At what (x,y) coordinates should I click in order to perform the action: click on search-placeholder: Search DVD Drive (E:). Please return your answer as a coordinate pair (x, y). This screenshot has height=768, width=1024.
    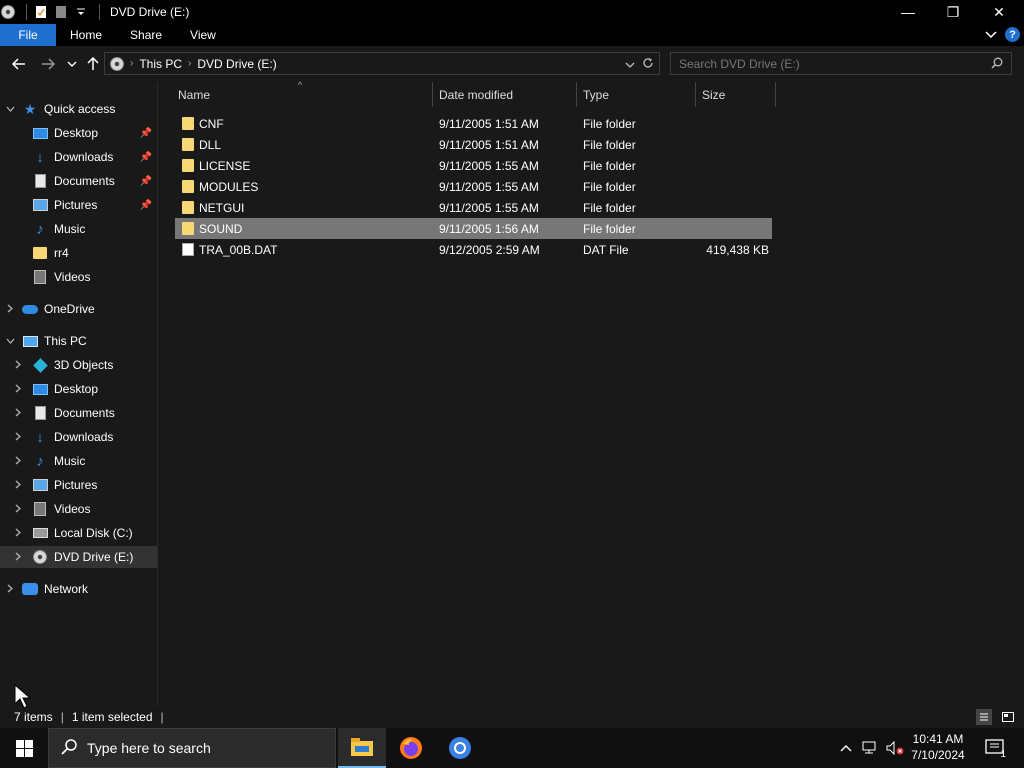
    Looking at the image, I should click on (739, 63).